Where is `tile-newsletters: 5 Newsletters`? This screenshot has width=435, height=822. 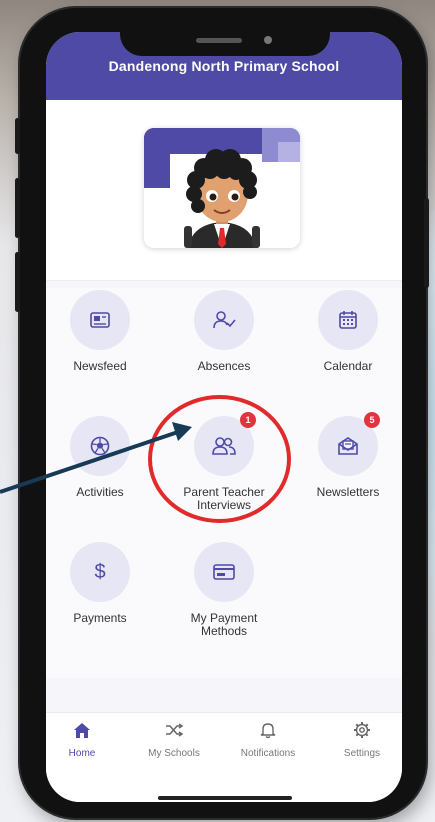
tile-newsletters: 5 Newsletters is located at coordinates (348, 455).